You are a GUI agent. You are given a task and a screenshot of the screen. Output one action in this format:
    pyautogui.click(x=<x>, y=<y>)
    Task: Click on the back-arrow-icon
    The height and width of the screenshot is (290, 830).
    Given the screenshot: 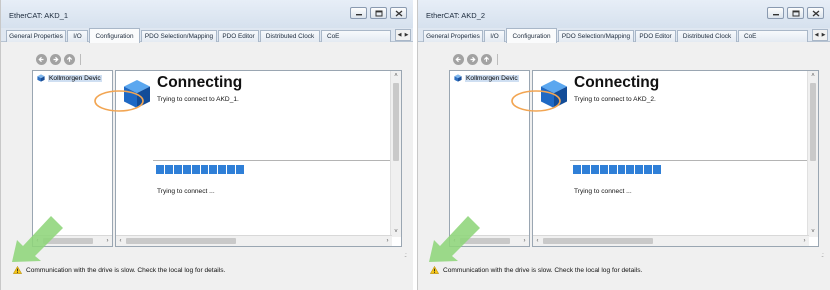 What is the action you would take?
    pyautogui.click(x=458, y=59)
    